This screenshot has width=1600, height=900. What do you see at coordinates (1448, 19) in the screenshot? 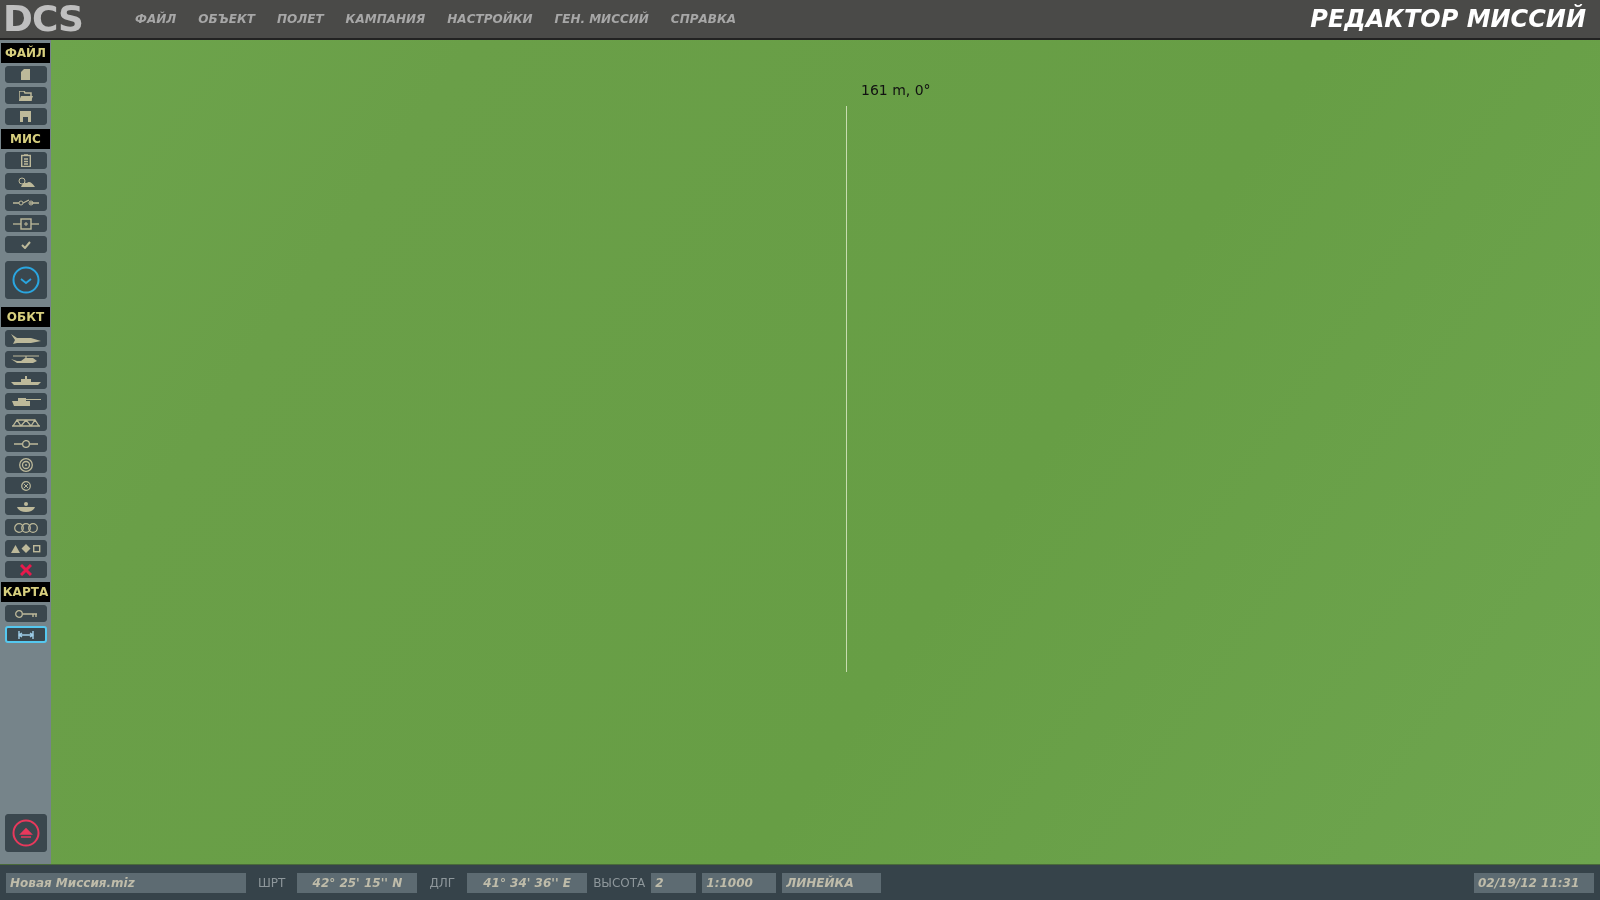
I see `window-title: РЕДАКТОР МИССИЙ` at bounding box center [1448, 19].